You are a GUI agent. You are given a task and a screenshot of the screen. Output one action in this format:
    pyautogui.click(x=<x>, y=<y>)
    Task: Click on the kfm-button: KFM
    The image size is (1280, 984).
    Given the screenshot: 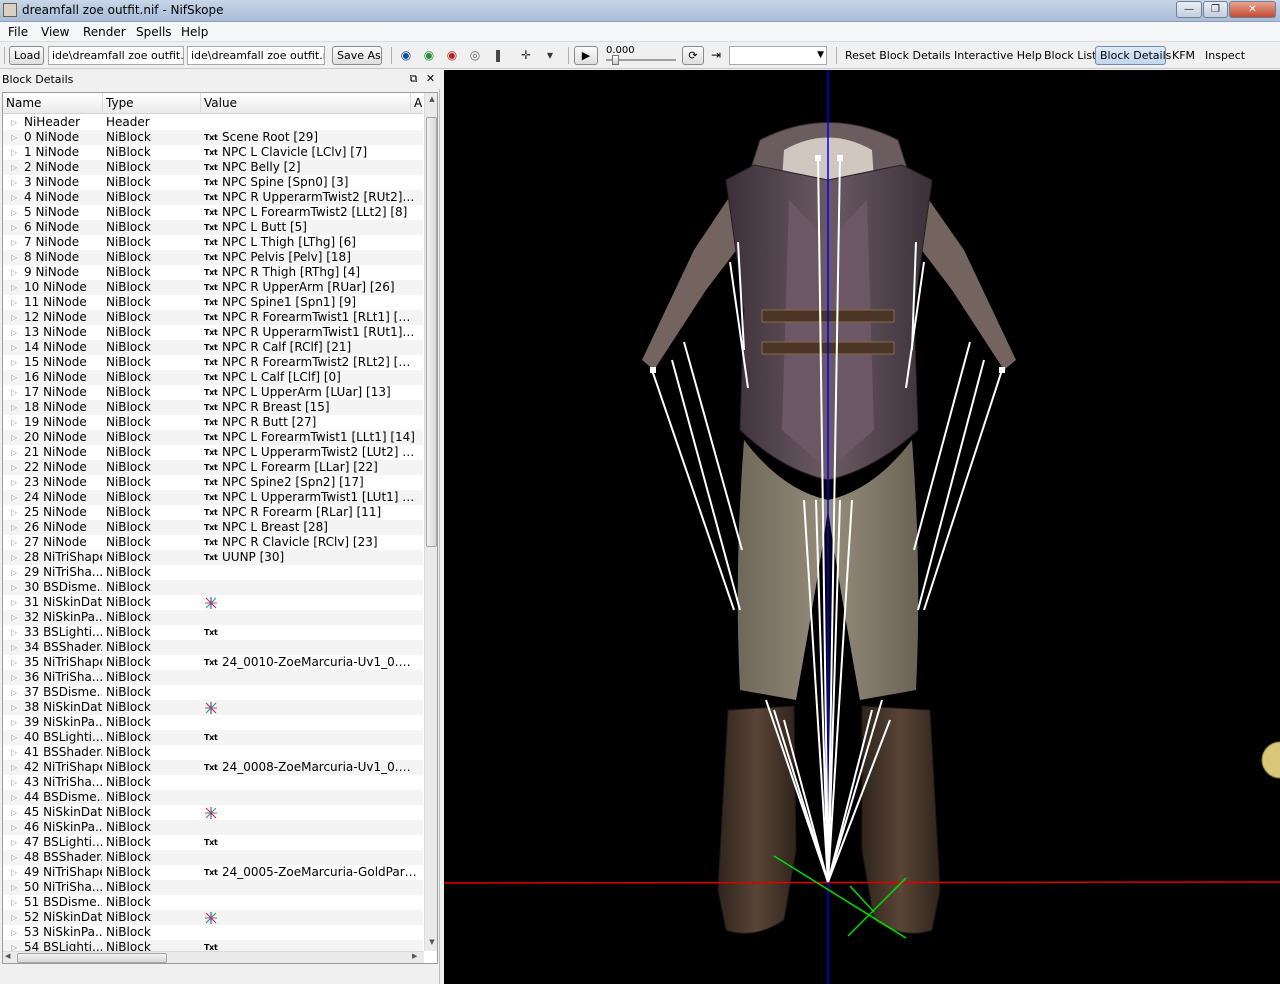 What is the action you would take?
    pyautogui.click(x=1183, y=55)
    